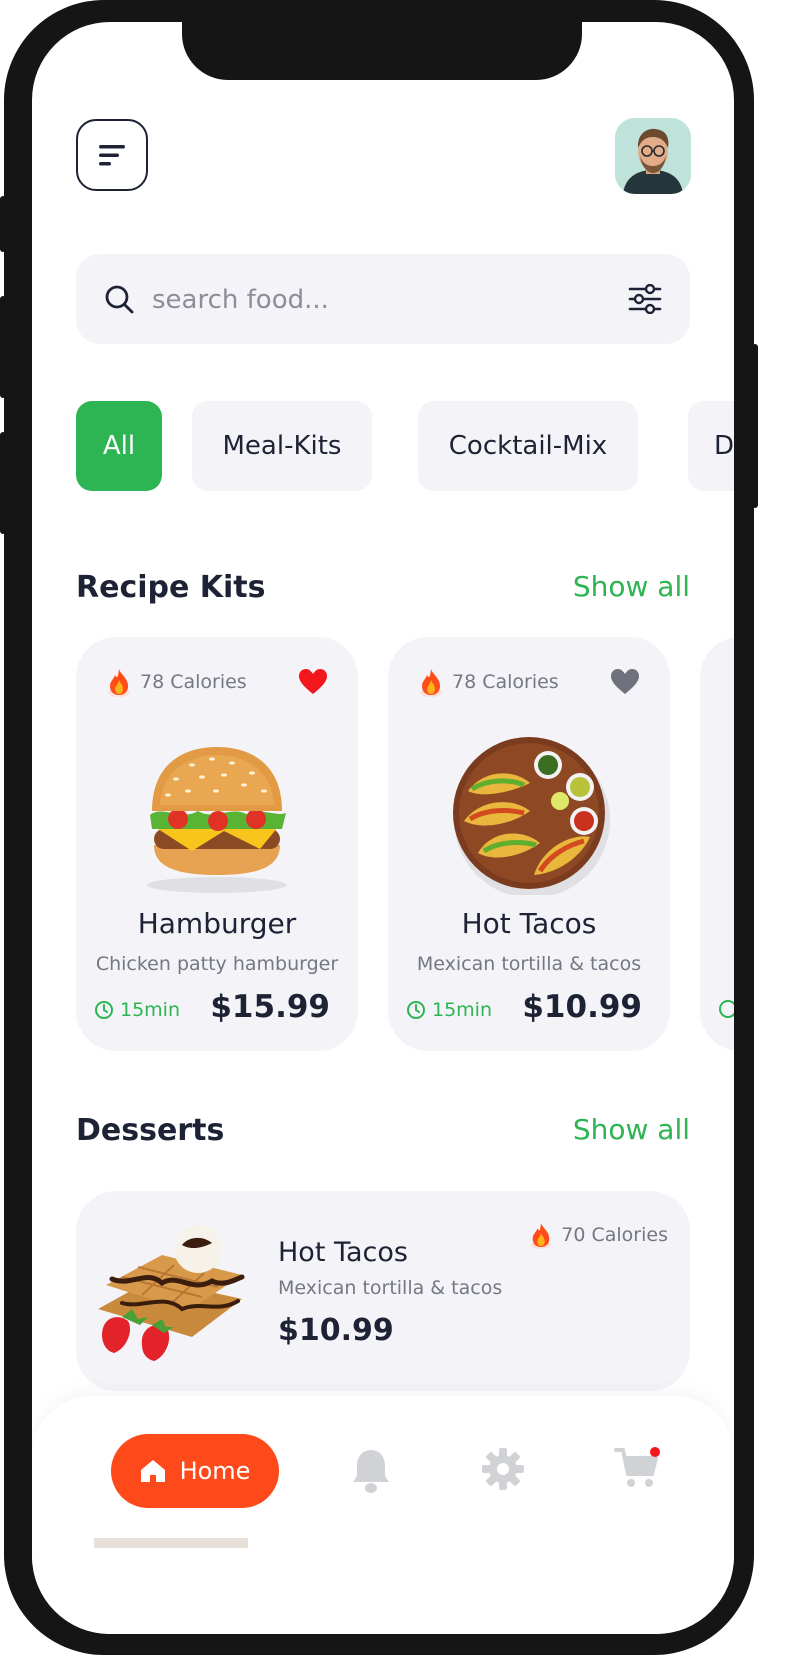 The height and width of the screenshot is (1659, 801). What do you see at coordinates (171, 587) in the screenshot?
I see `section-title-recipe-kits: Recipe Kits` at bounding box center [171, 587].